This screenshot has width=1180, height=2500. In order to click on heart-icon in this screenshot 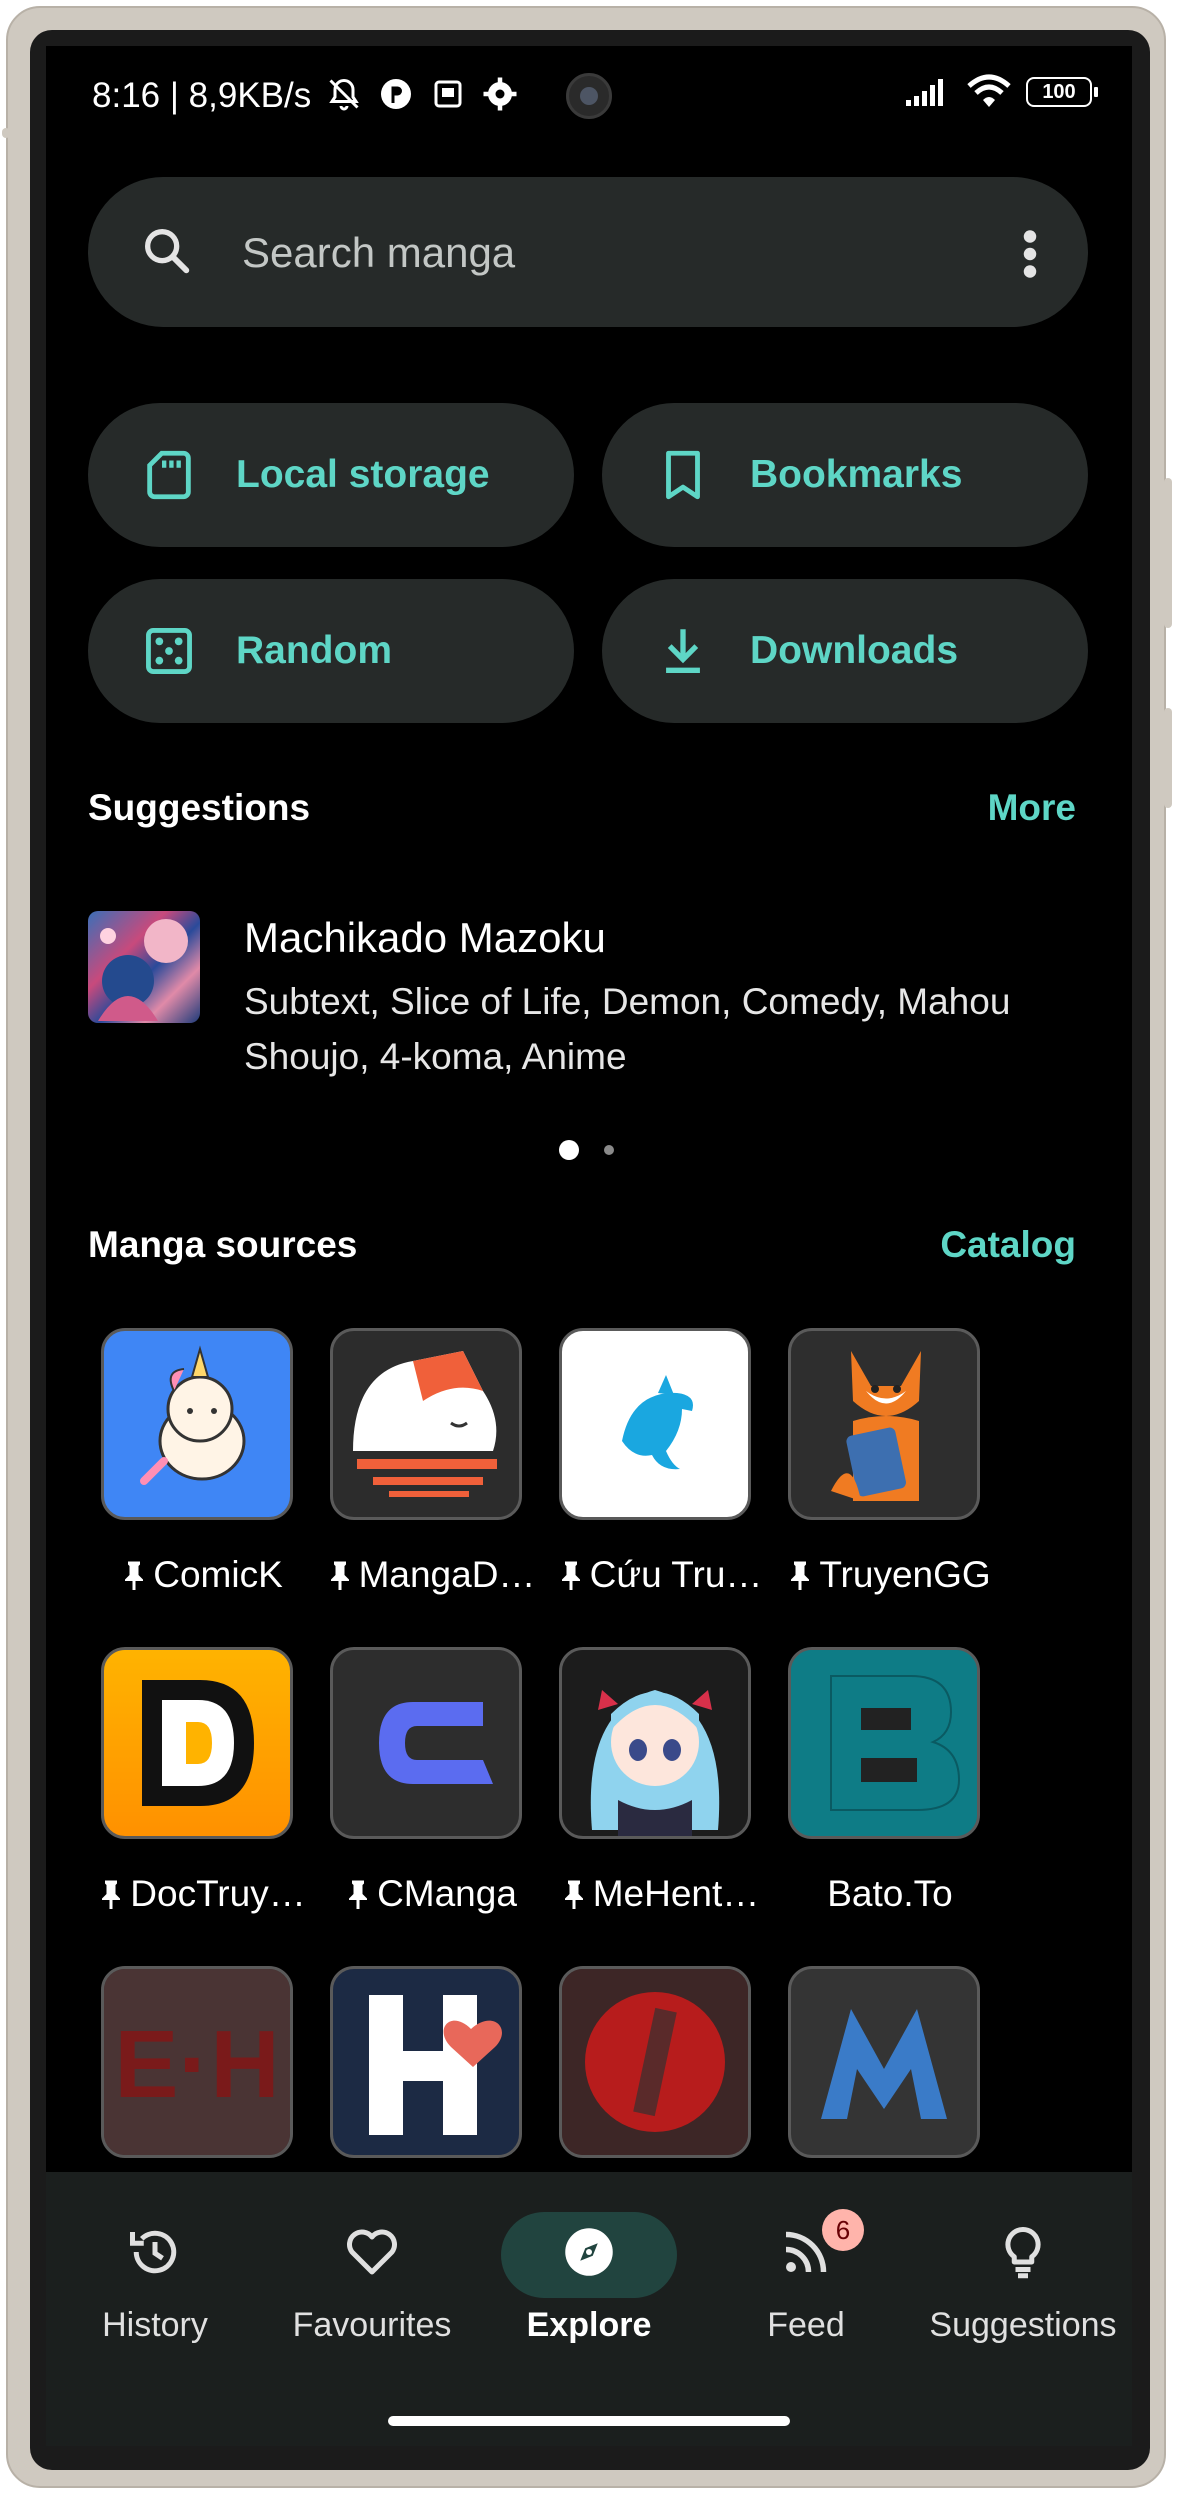, I will do `click(372, 2252)`.